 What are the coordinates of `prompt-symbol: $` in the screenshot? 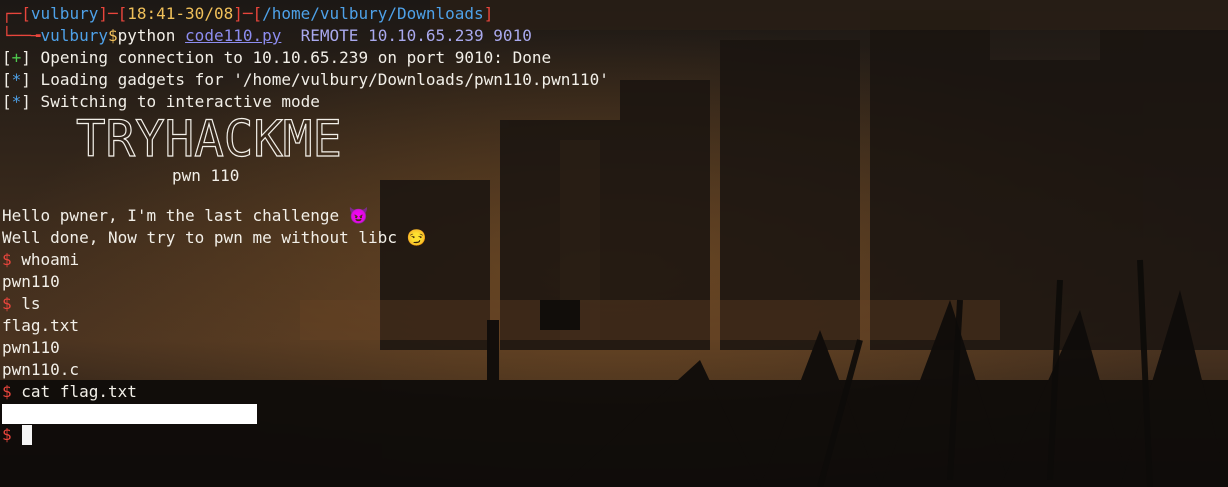 It's located at (112, 35).